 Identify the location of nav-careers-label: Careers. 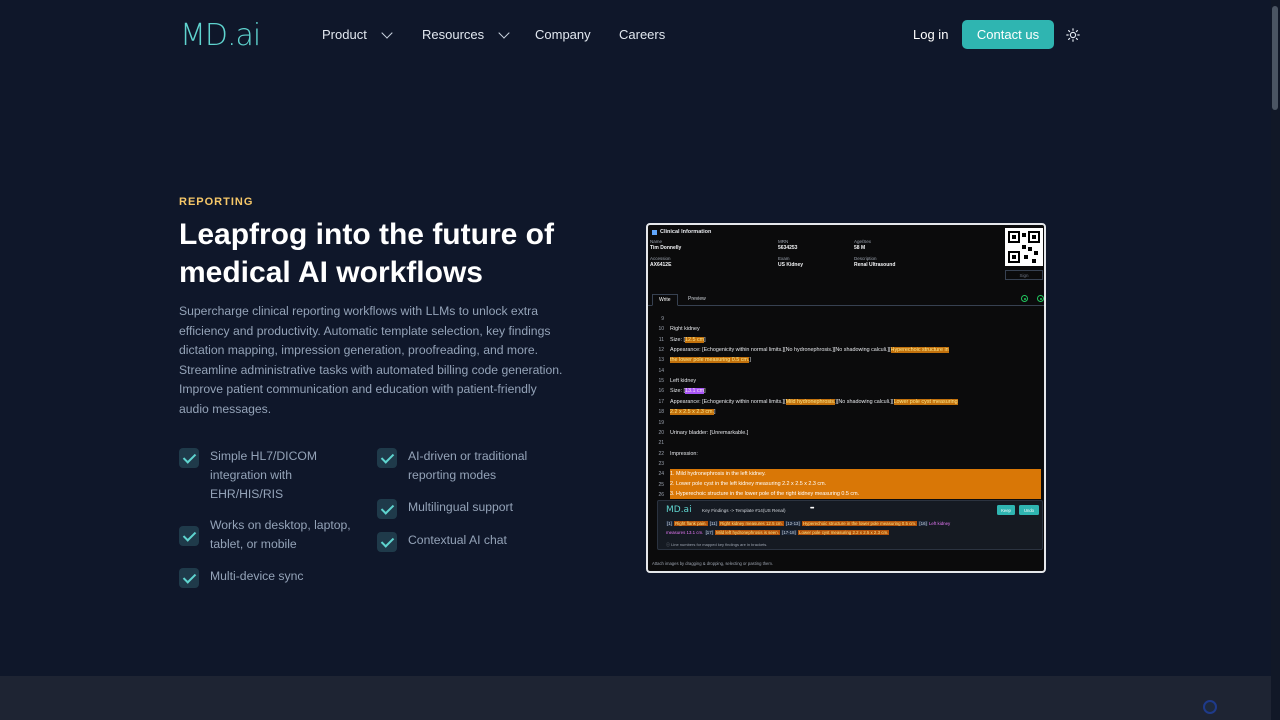
(642, 34).